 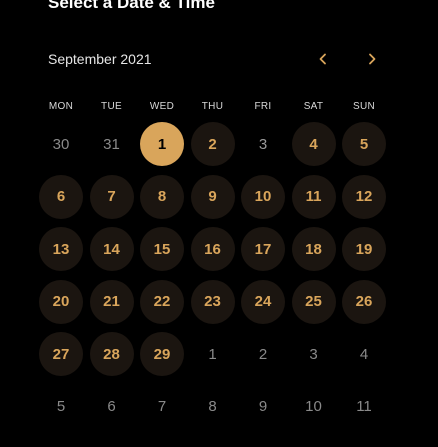 I want to click on selected-day: 1, so click(x=162, y=144).